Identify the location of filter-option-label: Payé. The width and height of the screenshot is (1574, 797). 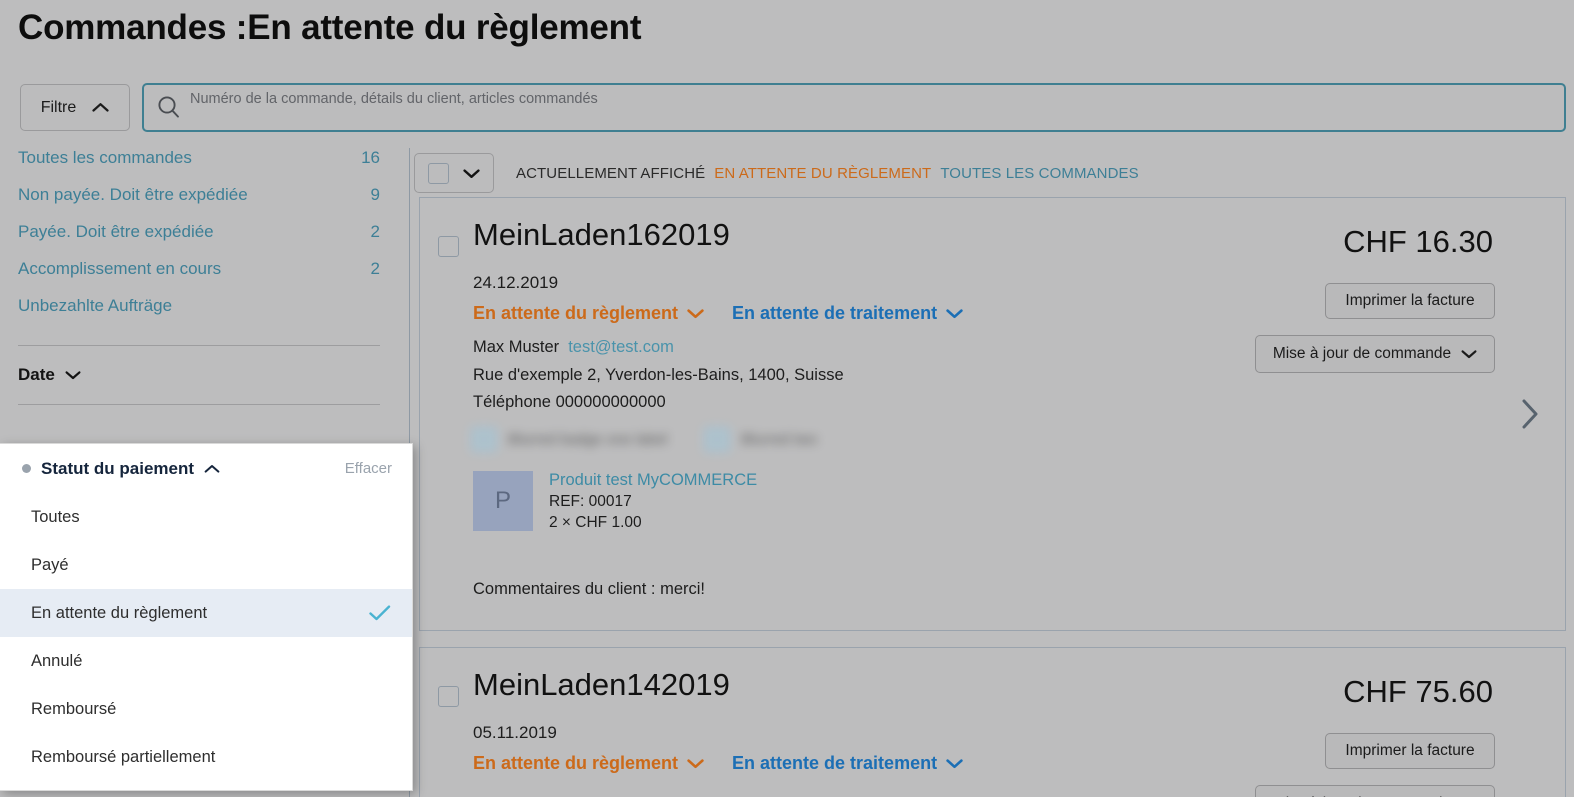
(50, 564).